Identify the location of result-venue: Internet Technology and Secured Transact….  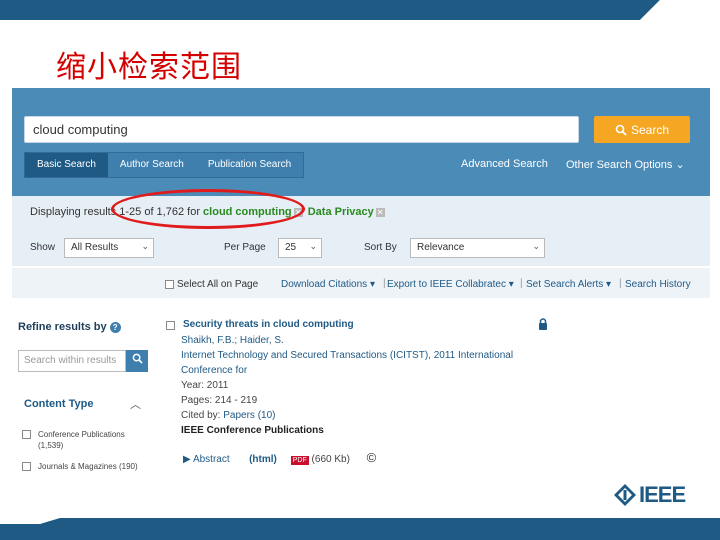
(347, 355).